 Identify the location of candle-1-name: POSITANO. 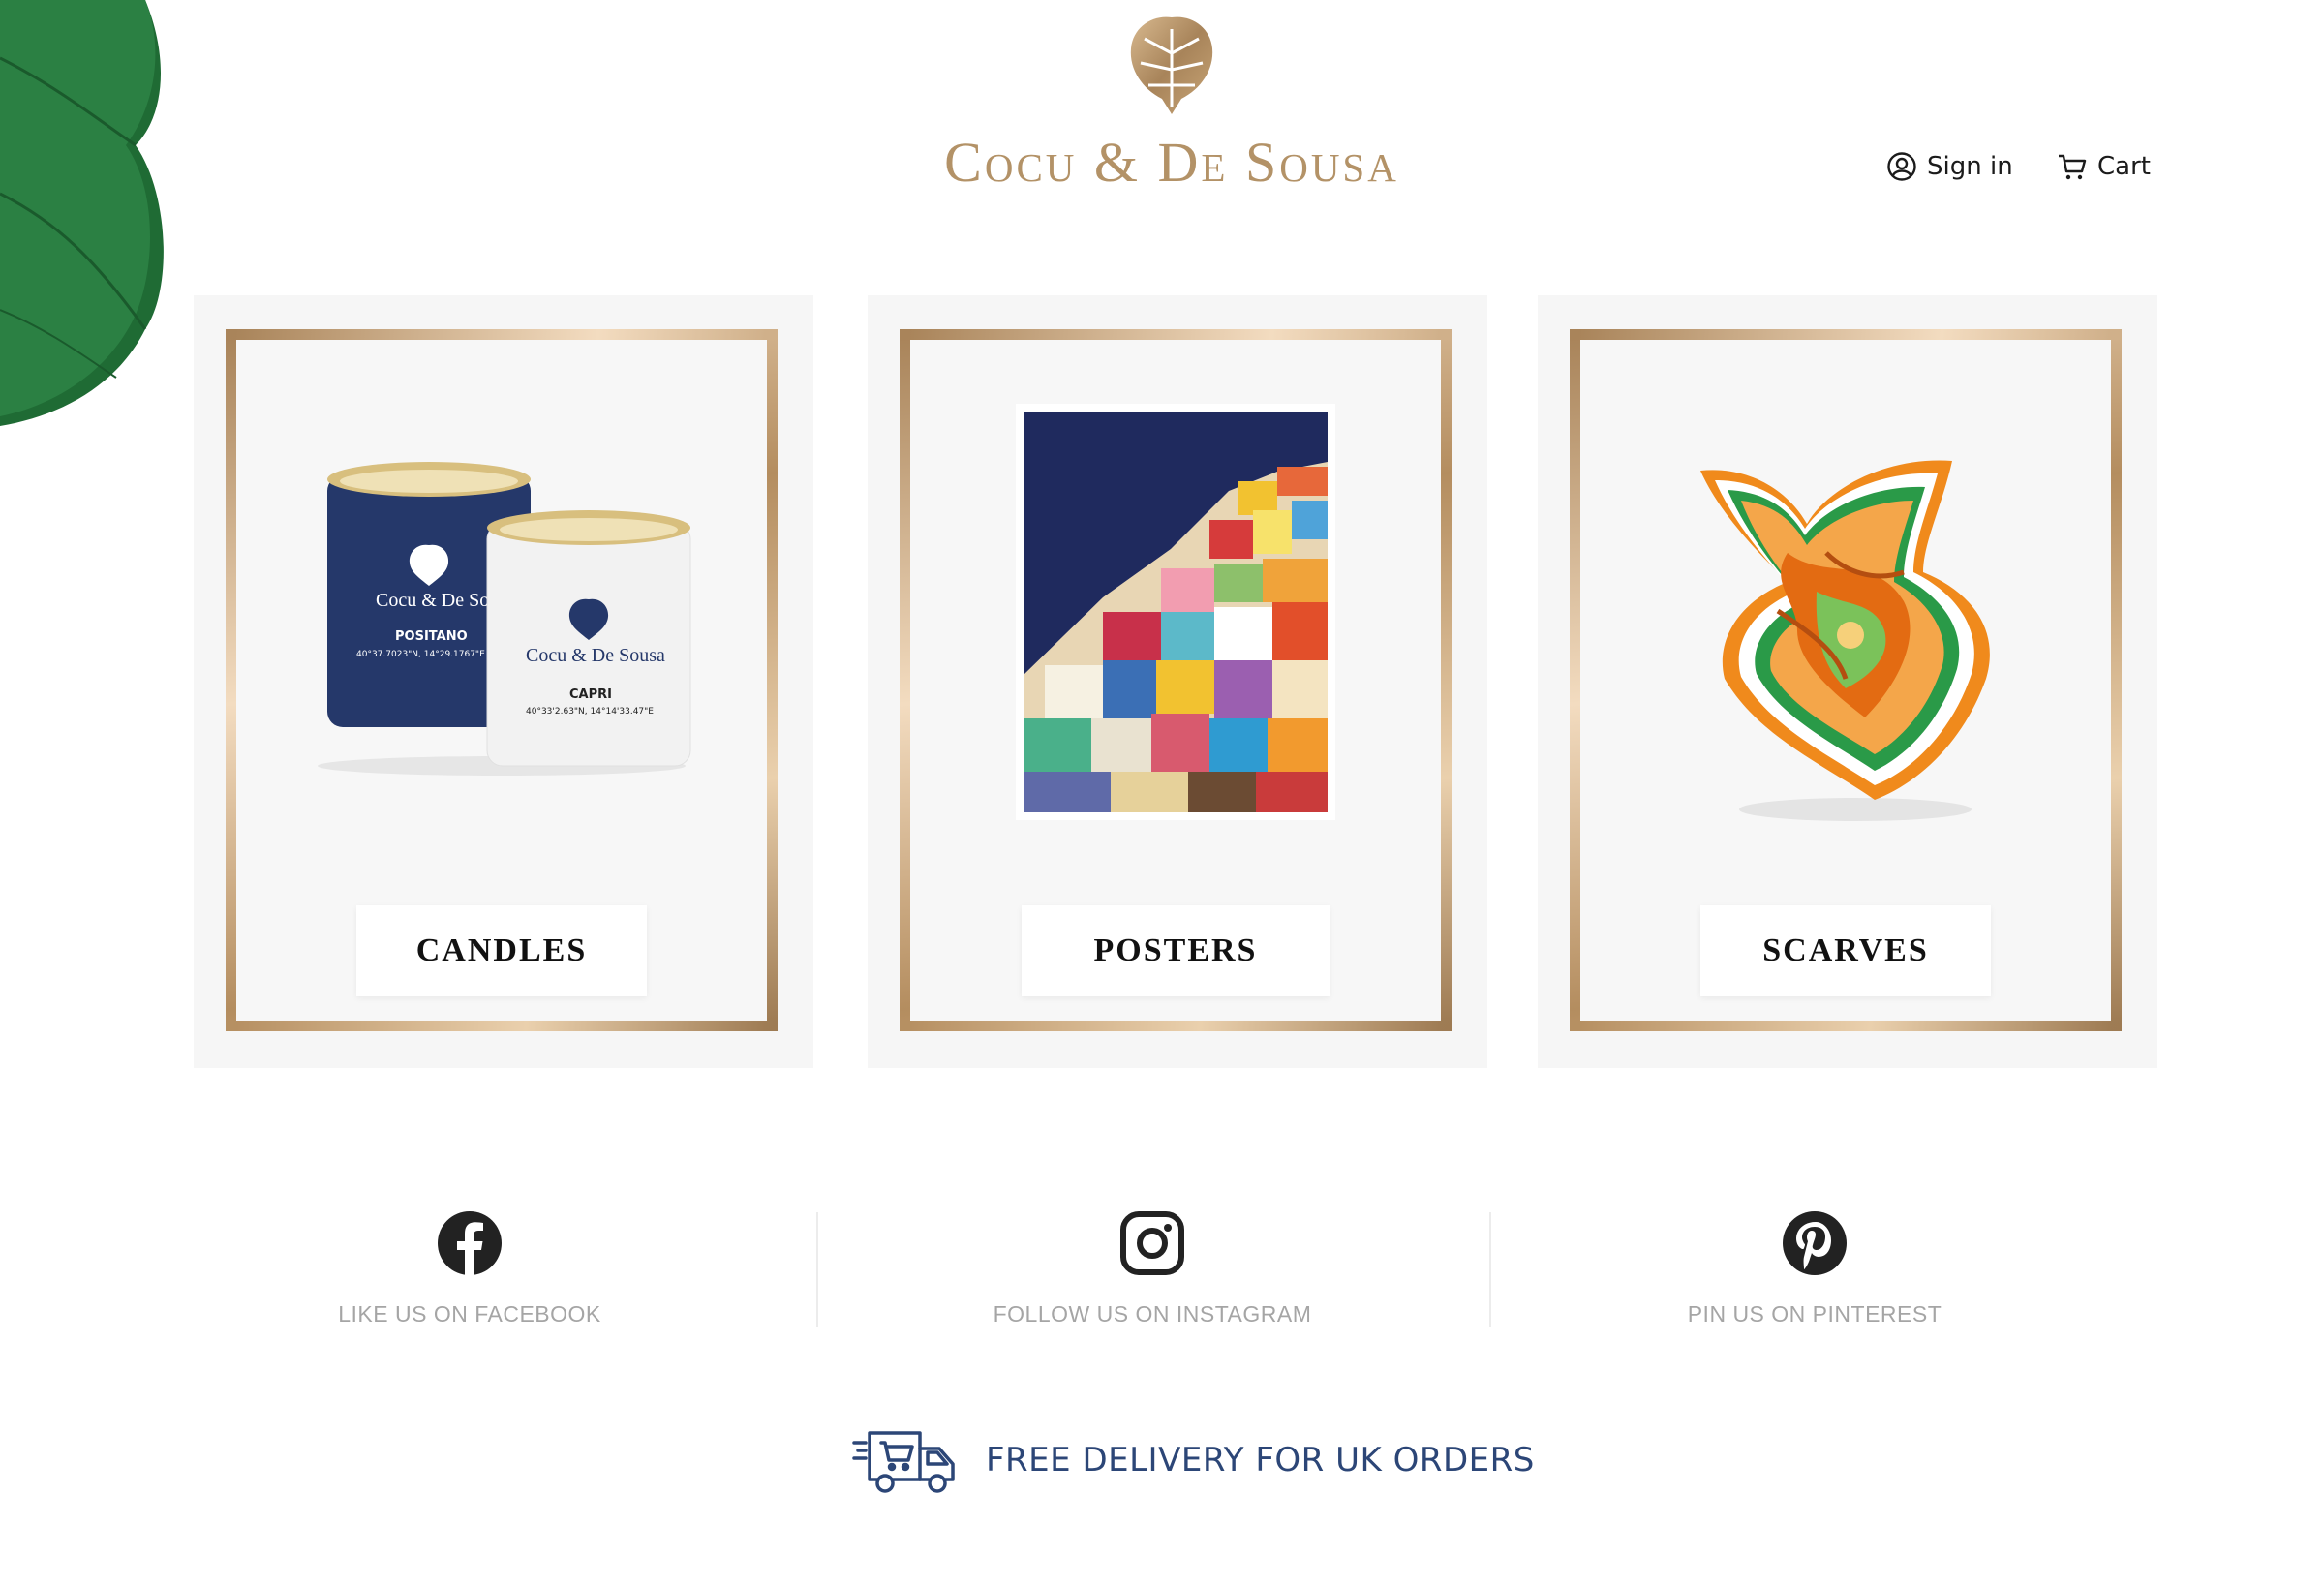
(432, 637).